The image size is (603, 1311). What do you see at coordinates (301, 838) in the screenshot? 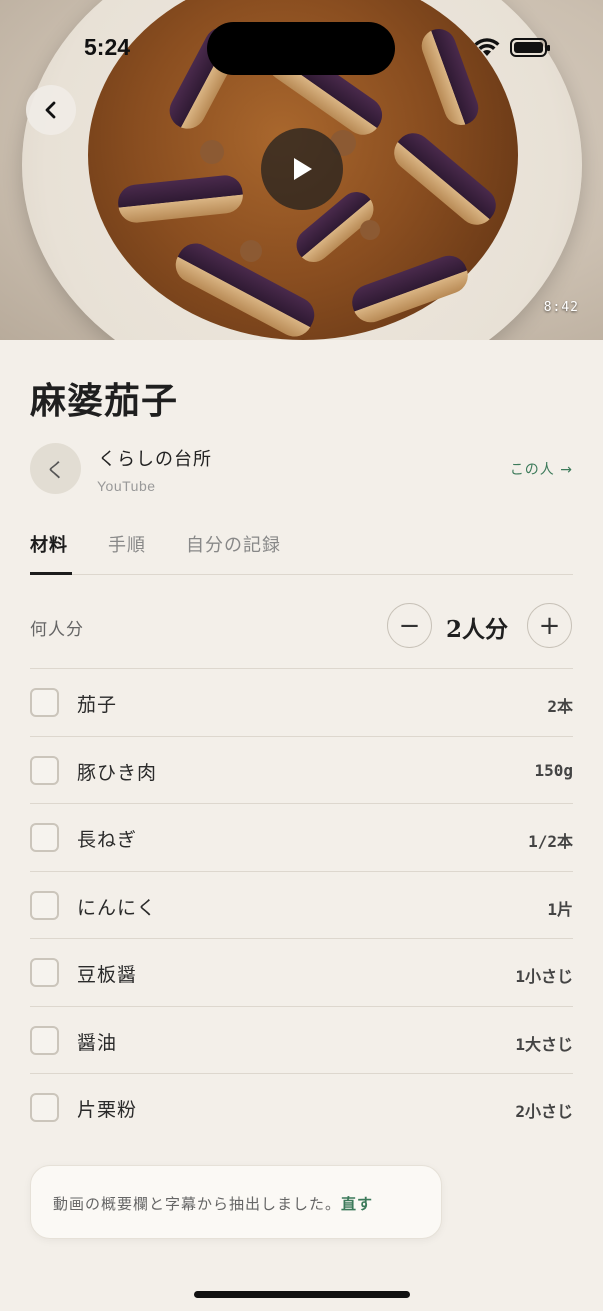
I see `ingredient-row: 長ねぎ 1/2本` at bounding box center [301, 838].